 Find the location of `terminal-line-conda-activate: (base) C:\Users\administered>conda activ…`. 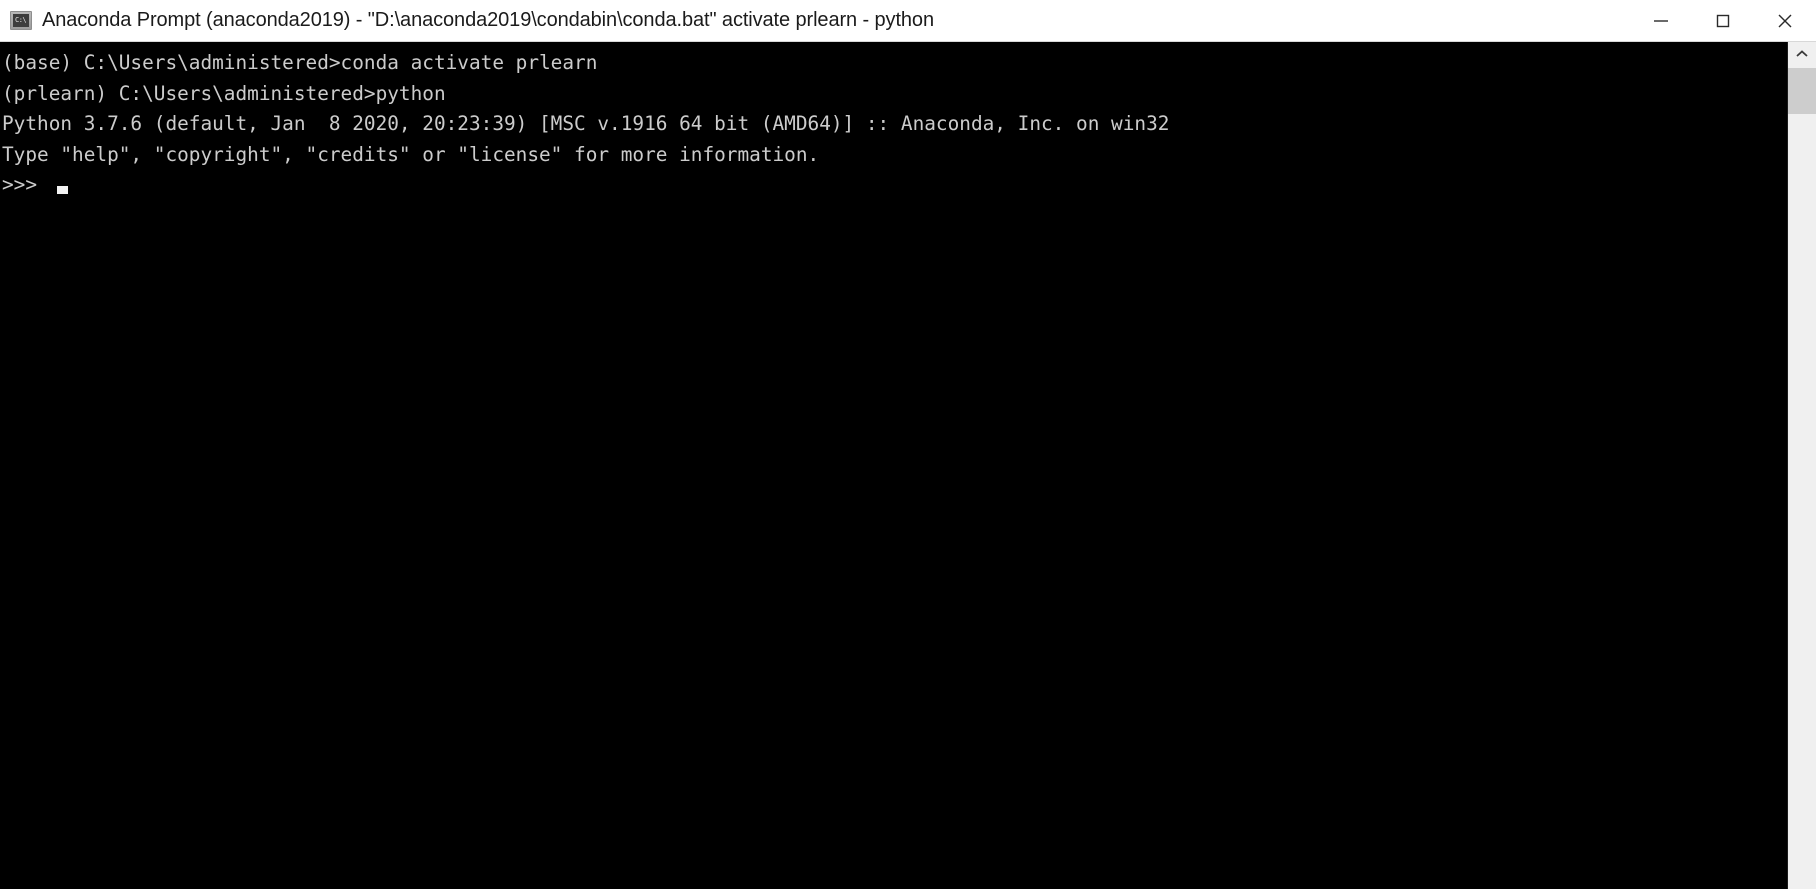

terminal-line-conda-activate: (base) C:\Users\administered>conda activ… is located at coordinates (300, 62).